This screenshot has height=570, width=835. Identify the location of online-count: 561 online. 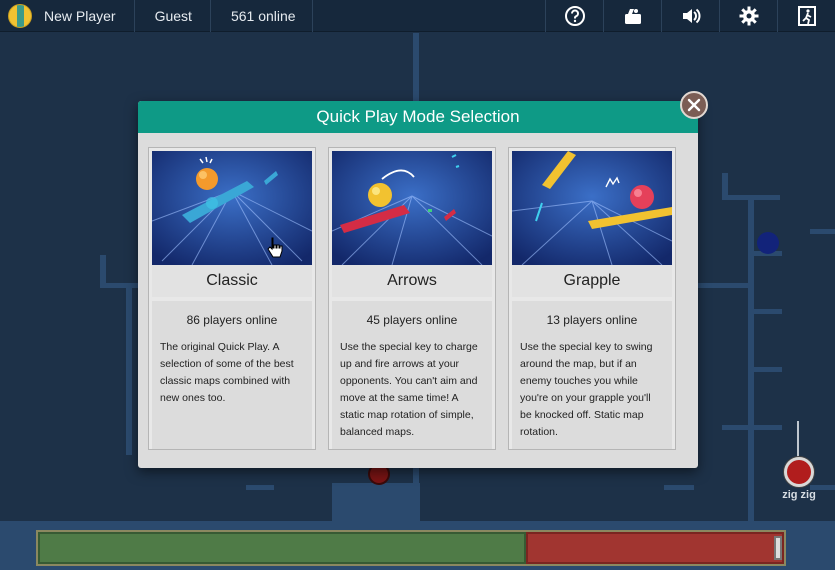
(262, 16).